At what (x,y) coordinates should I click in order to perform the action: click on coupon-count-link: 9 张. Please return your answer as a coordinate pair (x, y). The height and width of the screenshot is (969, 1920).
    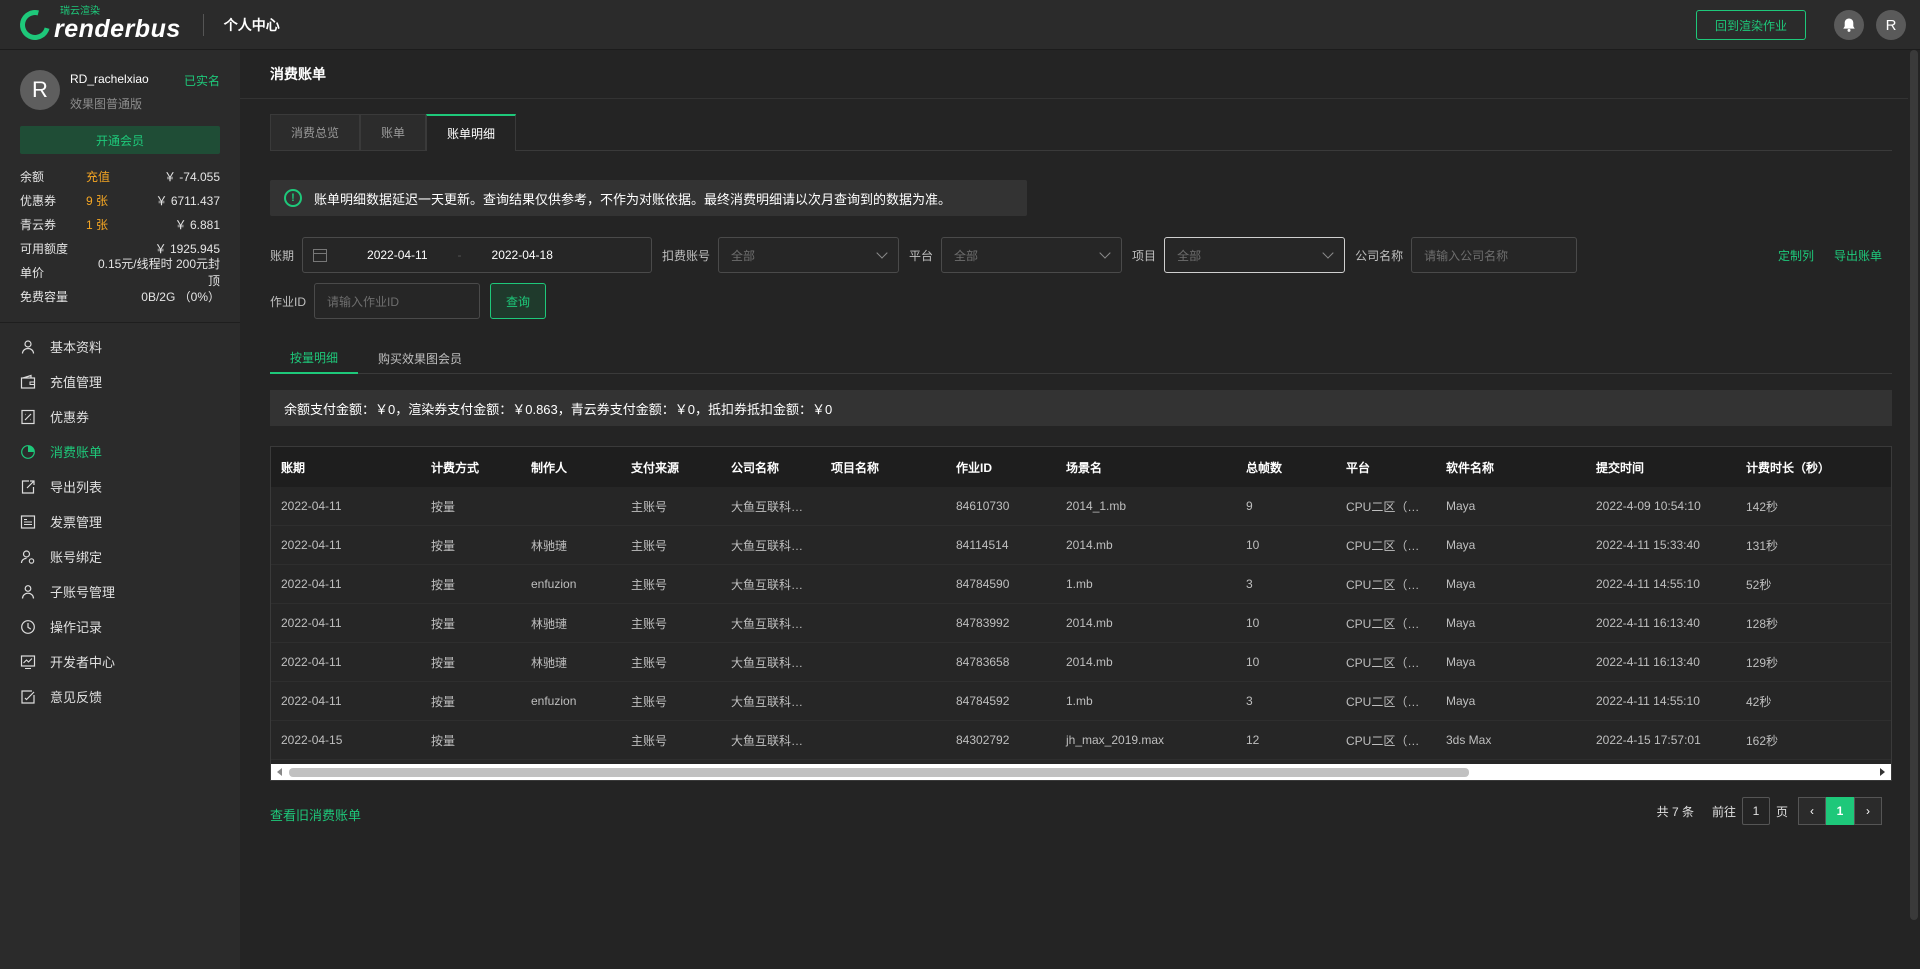
    Looking at the image, I should click on (116, 200).